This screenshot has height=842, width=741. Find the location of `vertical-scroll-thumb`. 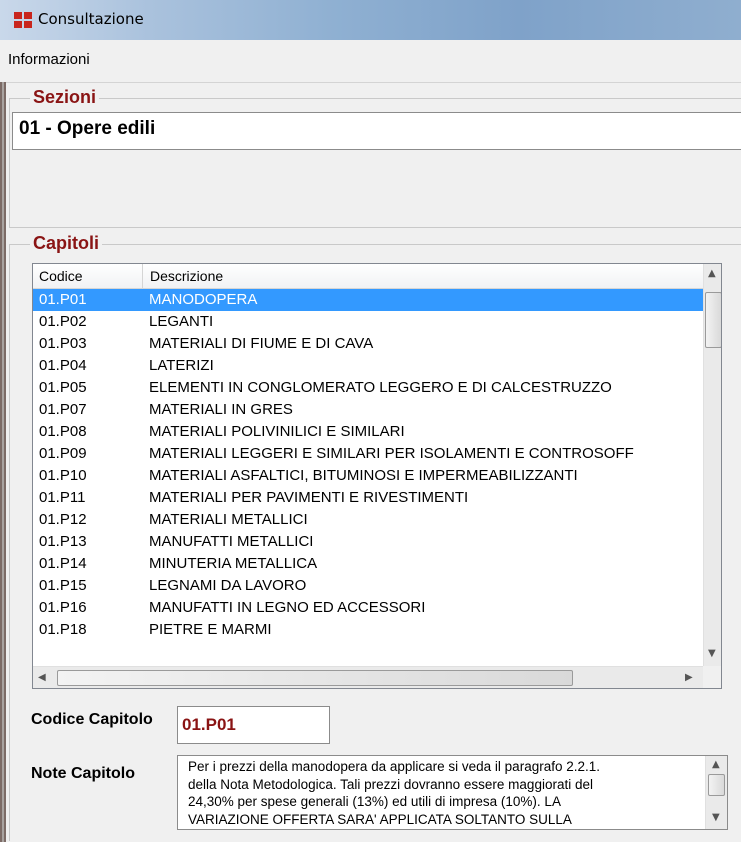

vertical-scroll-thumb is located at coordinates (713, 320).